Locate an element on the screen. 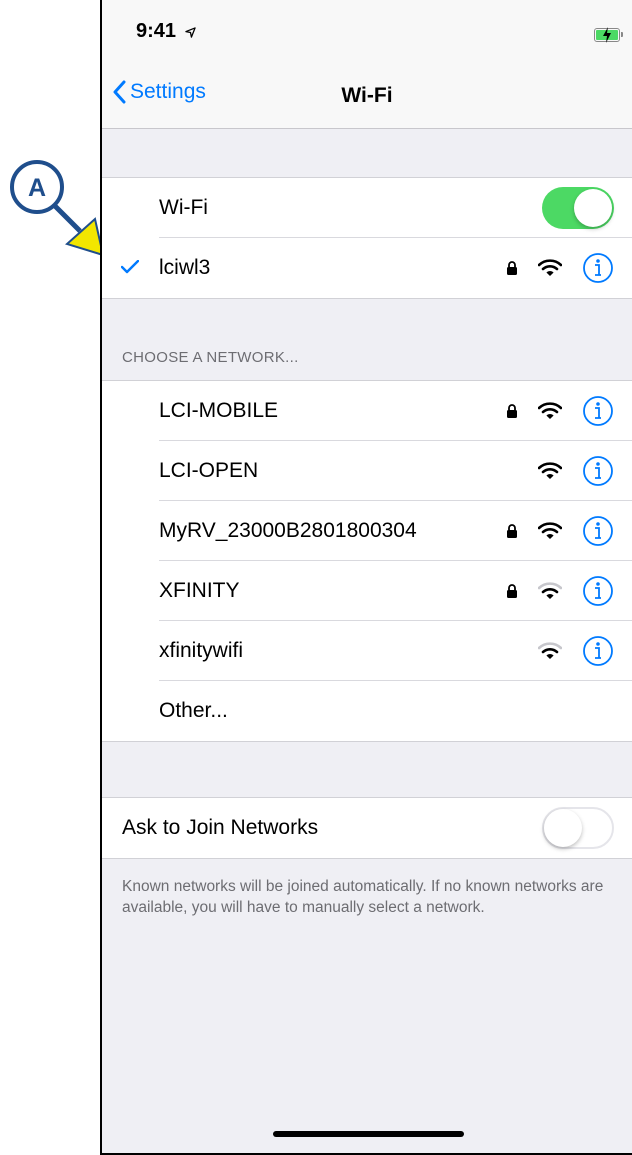 This screenshot has height=1155, width=632. network-row: LCI-MOBILE is located at coordinates (367, 411).